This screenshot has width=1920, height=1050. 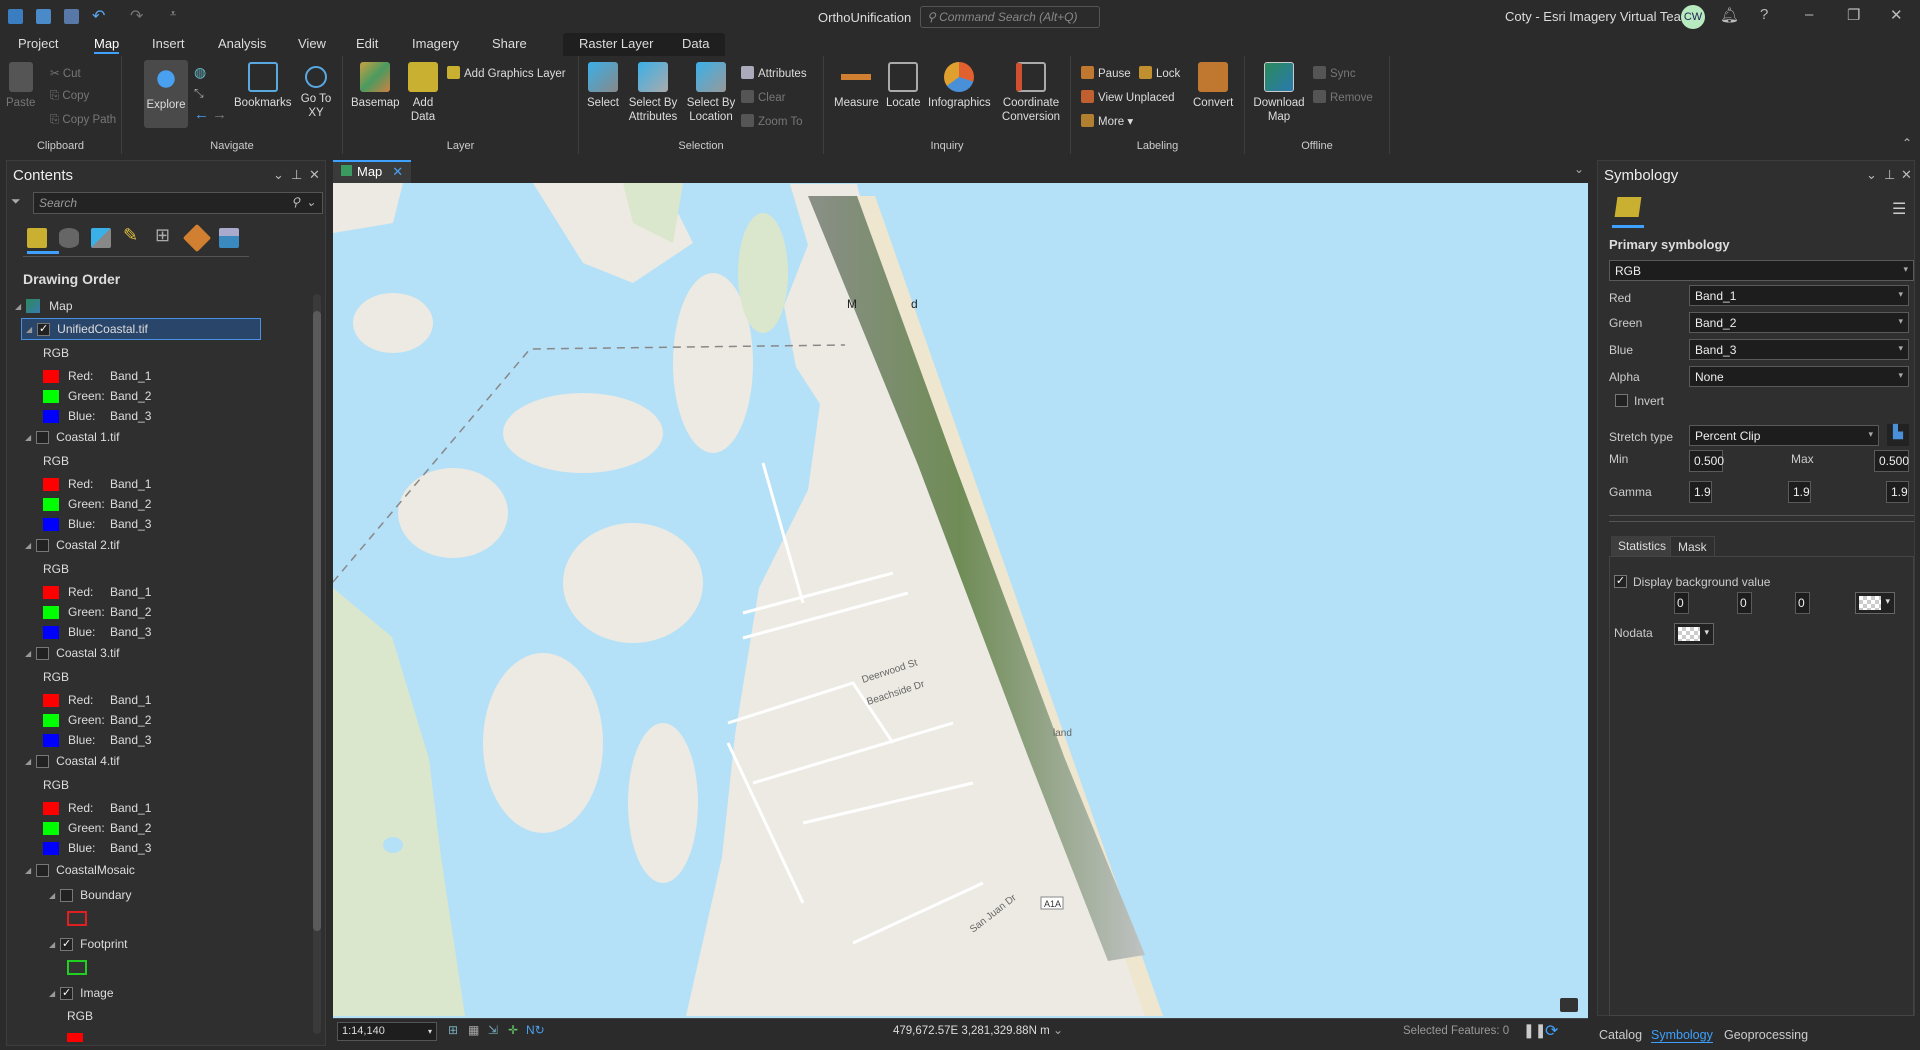 What do you see at coordinates (1729, 15) in the screenshot?
I see `bell-icon: 🔔︎` at bounding box center [1729, 15].